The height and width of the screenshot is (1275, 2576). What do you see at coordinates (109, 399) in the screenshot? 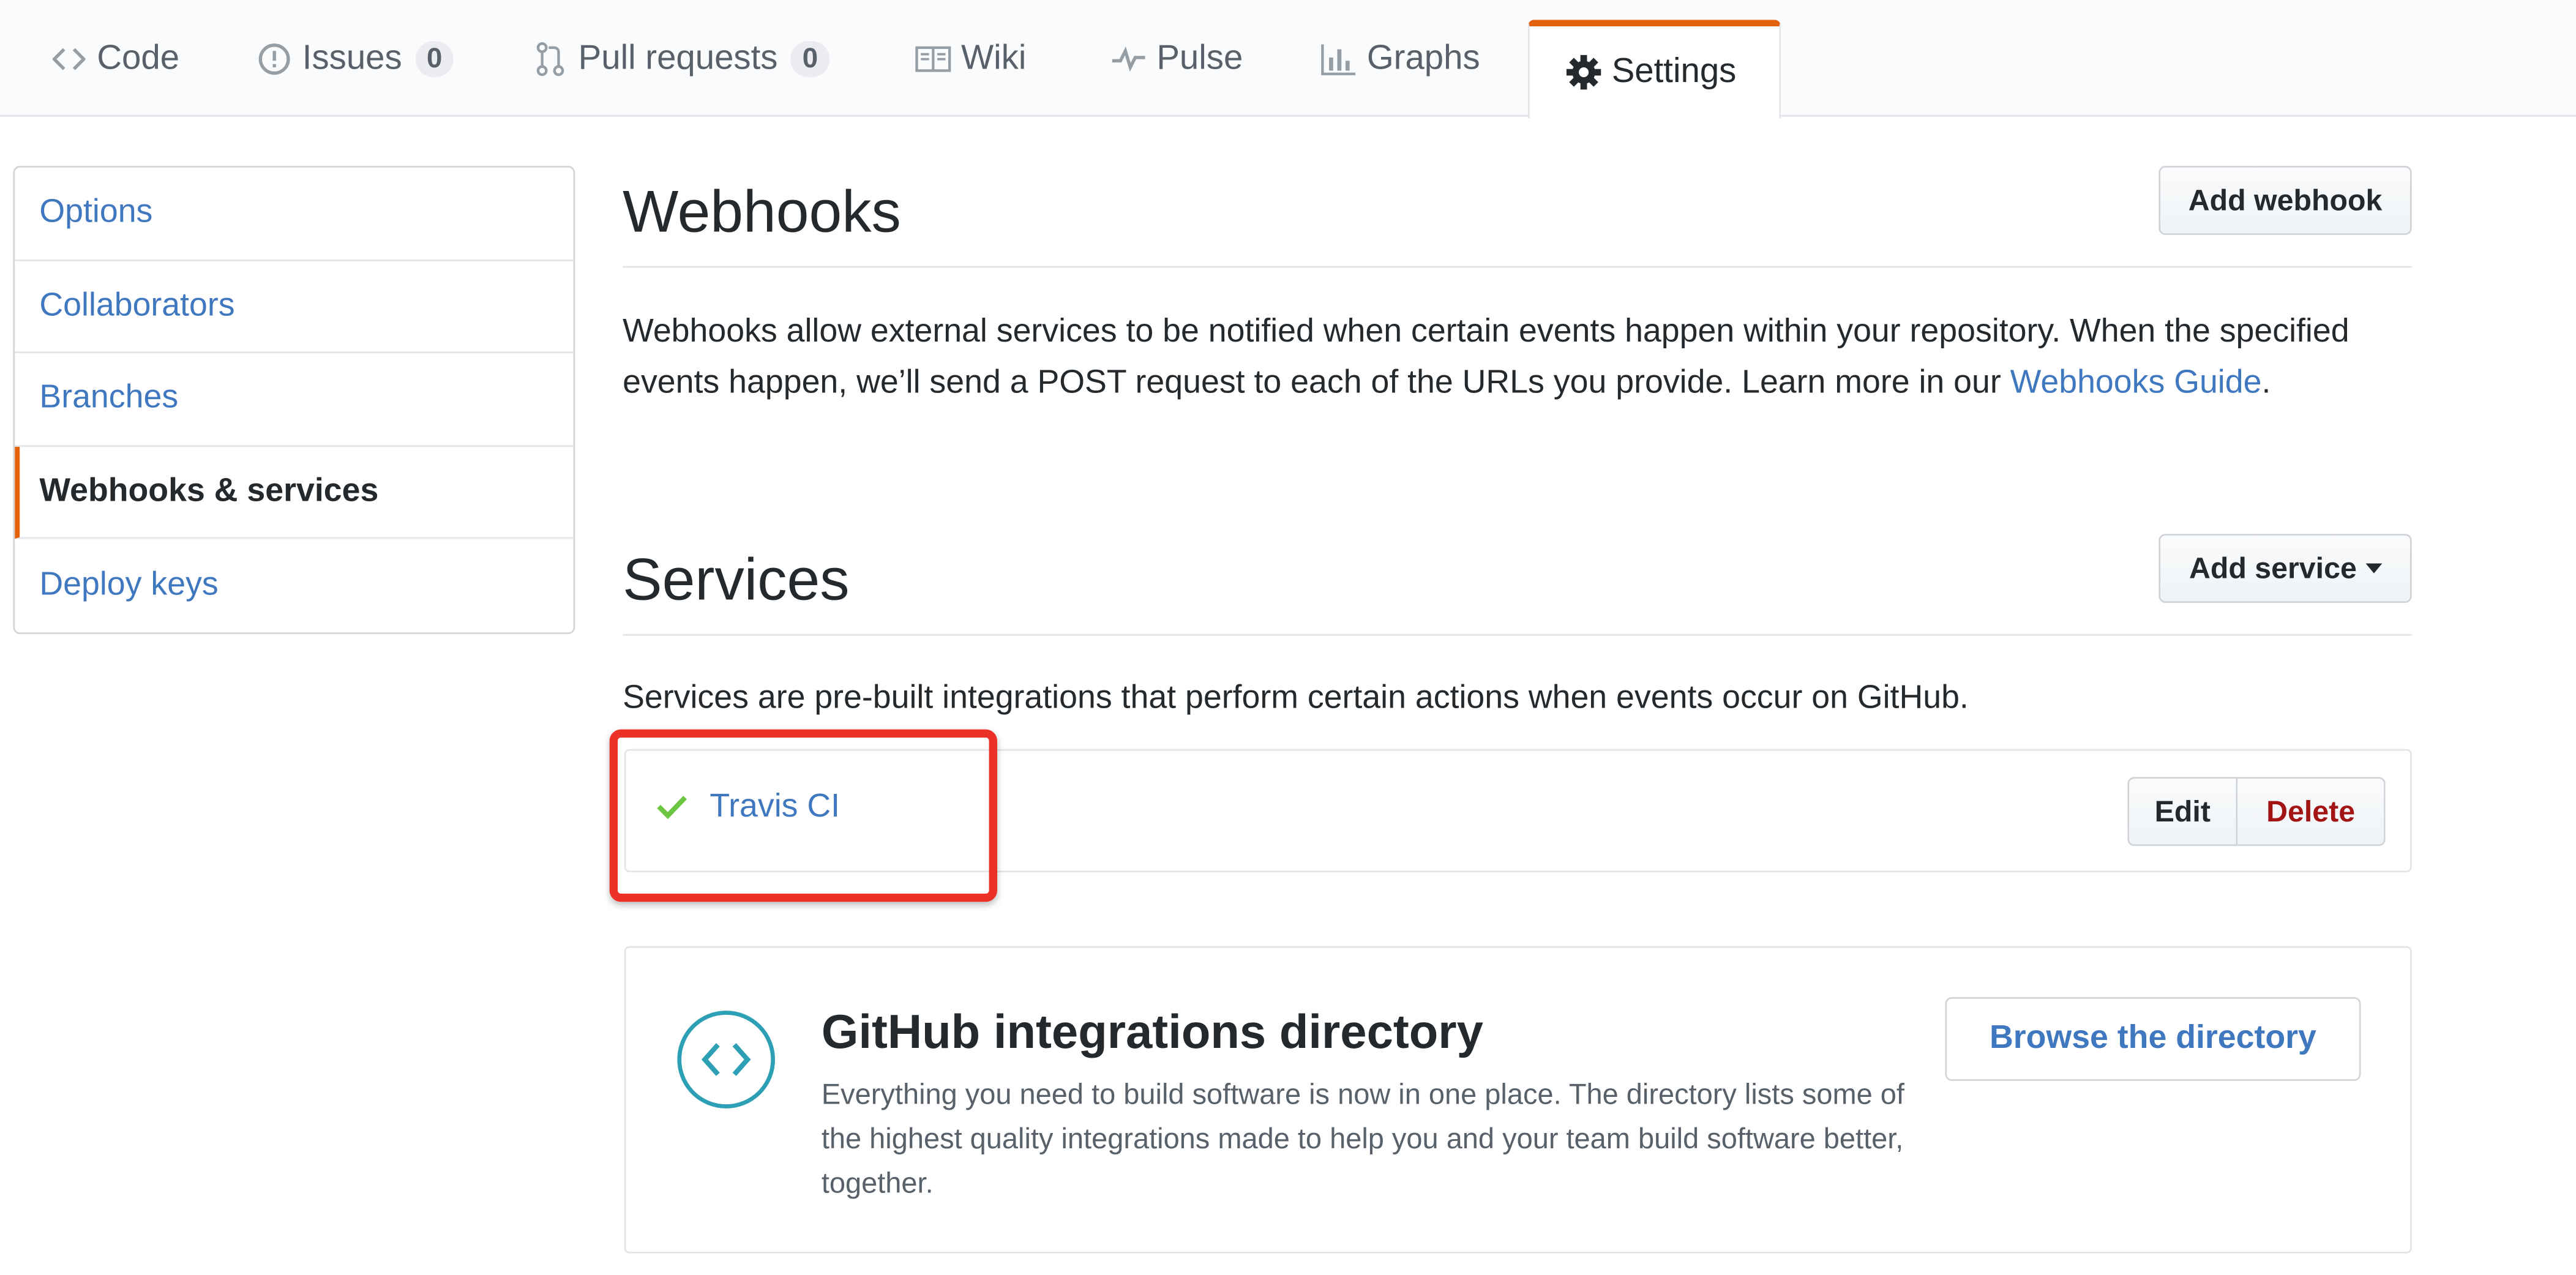
I see `sidebar-item-label: Branches` at bounding box center [109, 399].